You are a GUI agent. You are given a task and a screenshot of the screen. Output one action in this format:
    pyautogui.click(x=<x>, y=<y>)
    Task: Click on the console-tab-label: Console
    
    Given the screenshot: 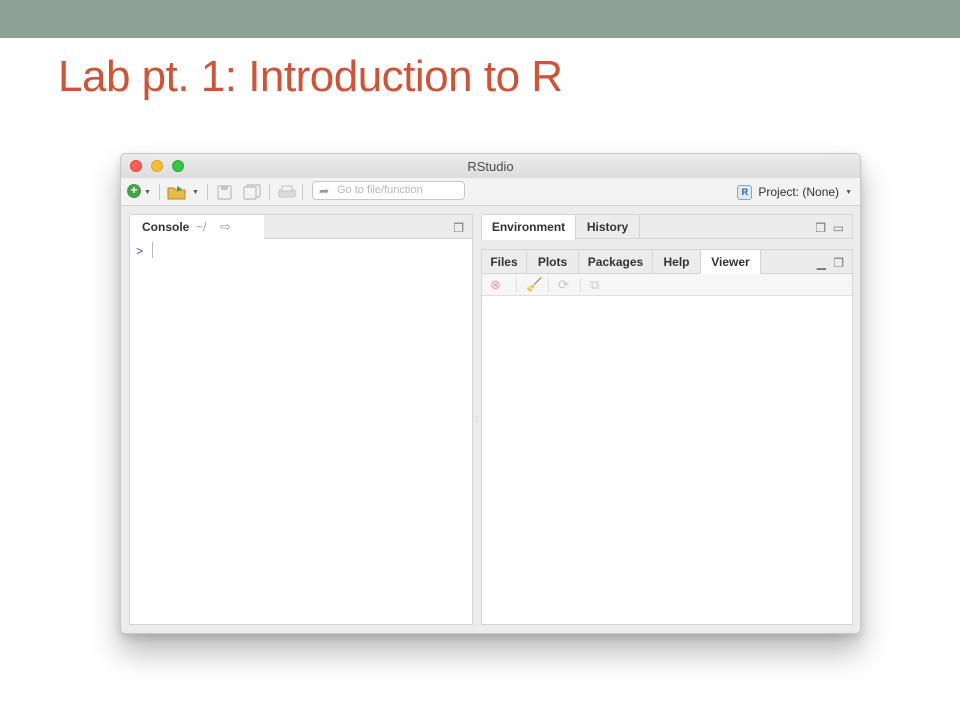 What is the action you would take?
    pyautogui.click(x=166, y=227)
    